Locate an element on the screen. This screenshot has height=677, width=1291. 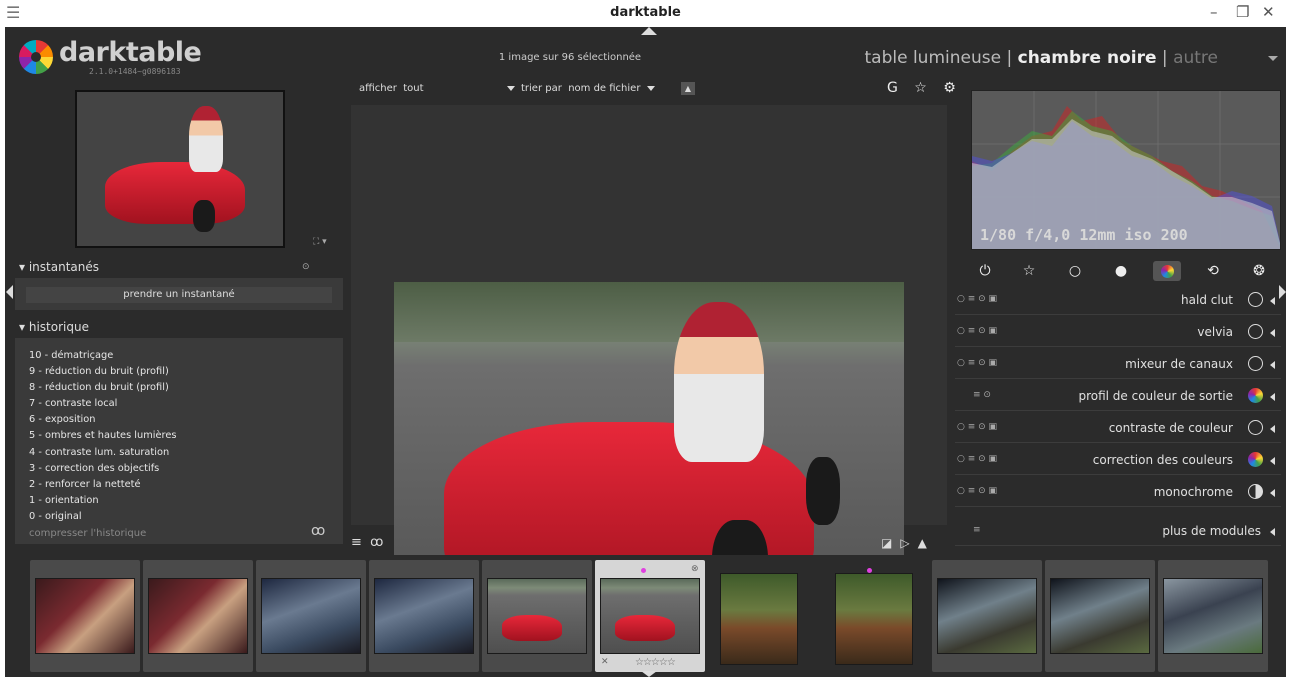
module-color-correction: ○ ≡ ⊙ ▣ correction des couleurs is located at coordinates (1118, 460).